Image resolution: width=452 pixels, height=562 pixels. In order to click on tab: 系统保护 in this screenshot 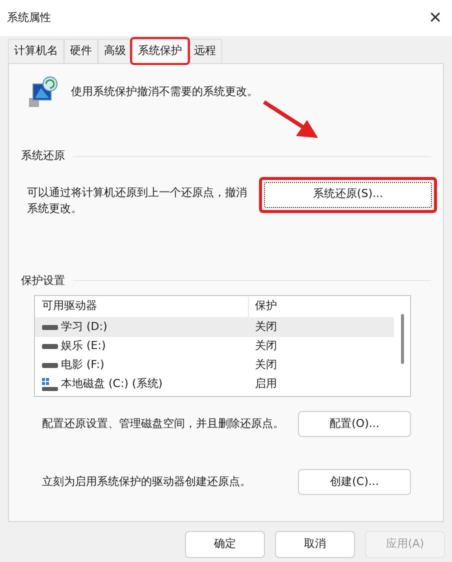, I will do `click(160, 51)`.